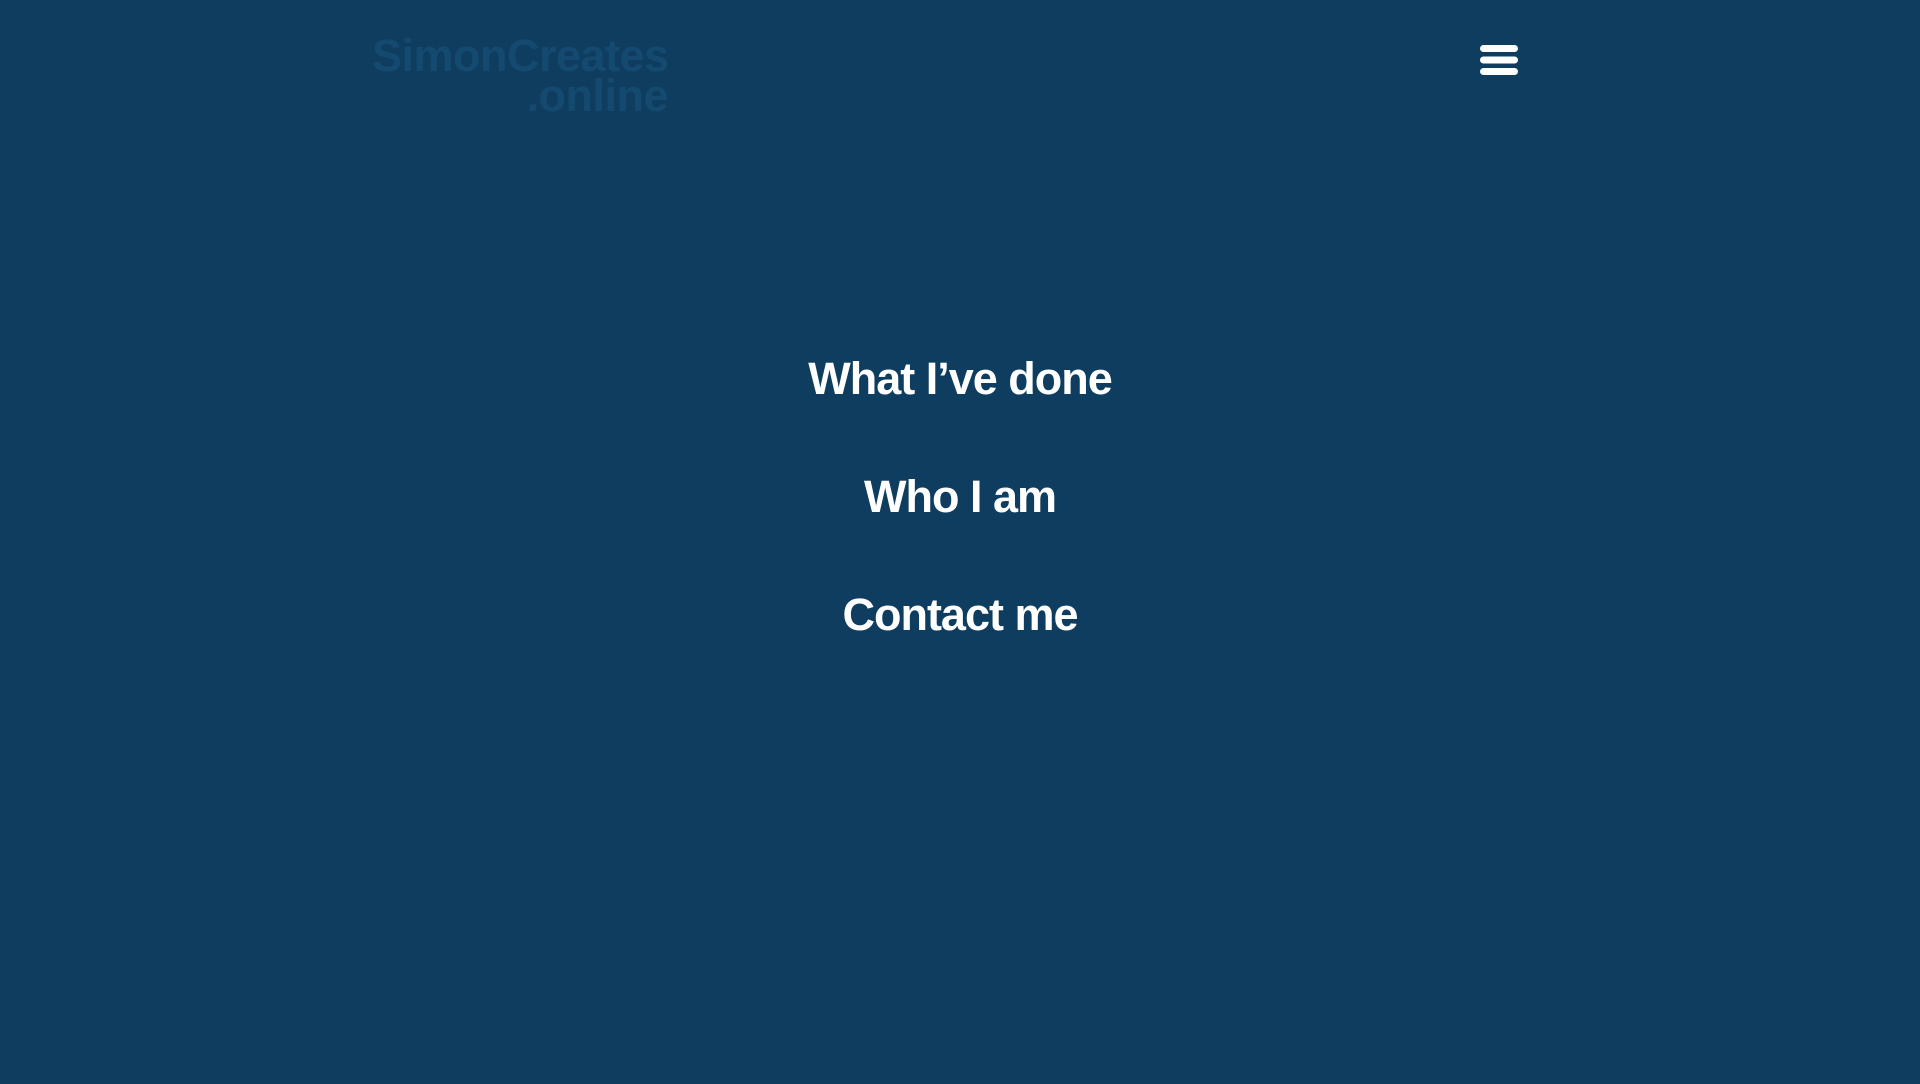 This screenshot has width=1920, height=1084. I want to click on menu-button, so click(1499, 60).